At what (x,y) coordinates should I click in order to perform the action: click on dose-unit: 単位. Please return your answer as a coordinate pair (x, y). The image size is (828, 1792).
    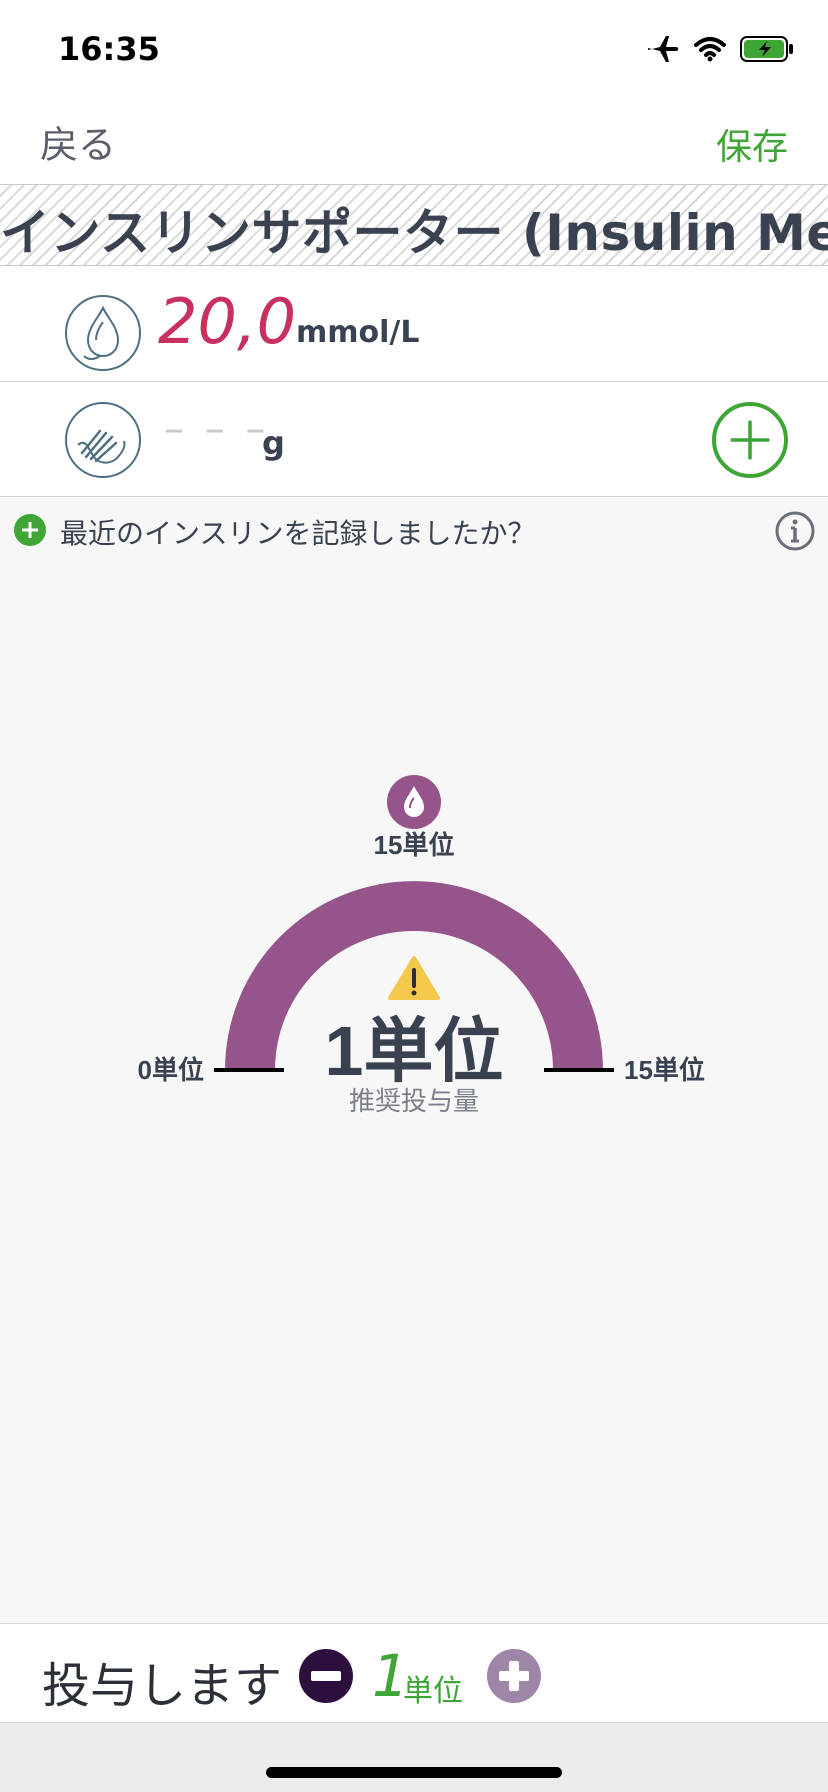
    Looking at the image, I should click on (433, 1691).